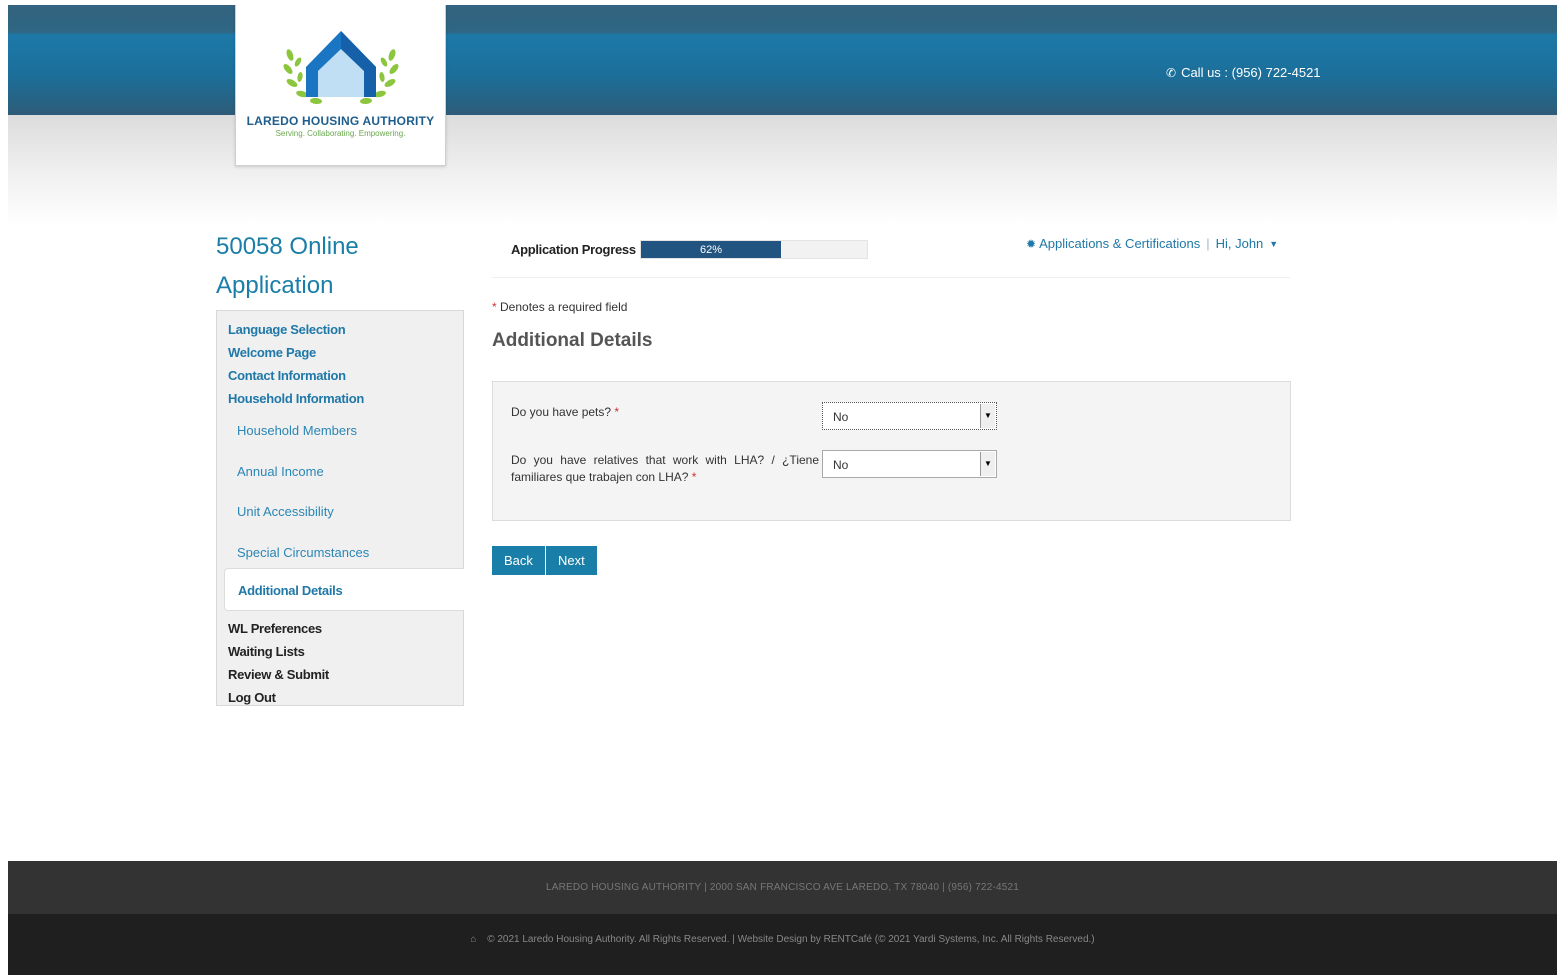 The width and height of the screenshot is (1559, 975). What do you see at coordinates (297, 430) in the screenshot?
I see `sidebar-item-household-members: Household Members` at bounding box center [297, 430].